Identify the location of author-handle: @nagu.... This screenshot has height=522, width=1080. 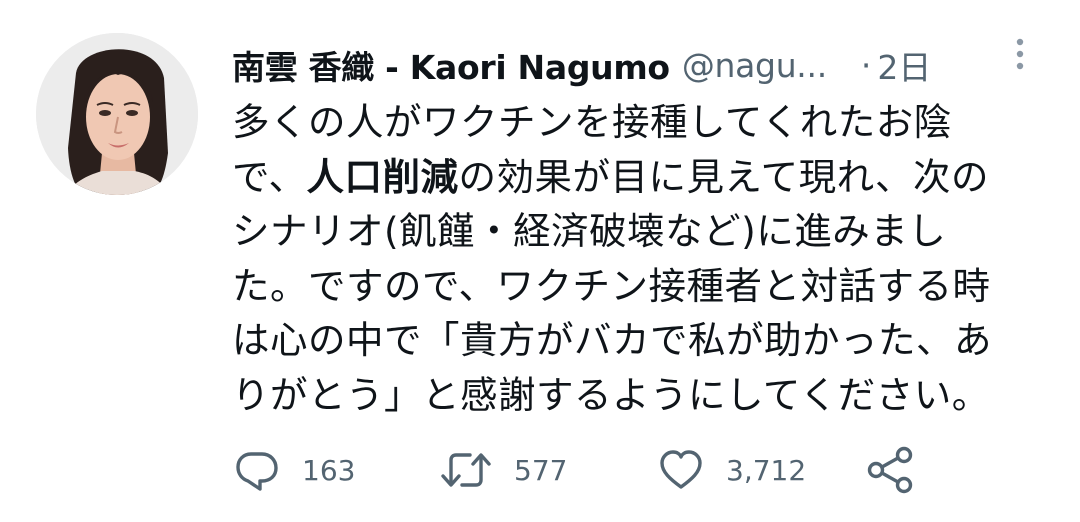
(754, 65).